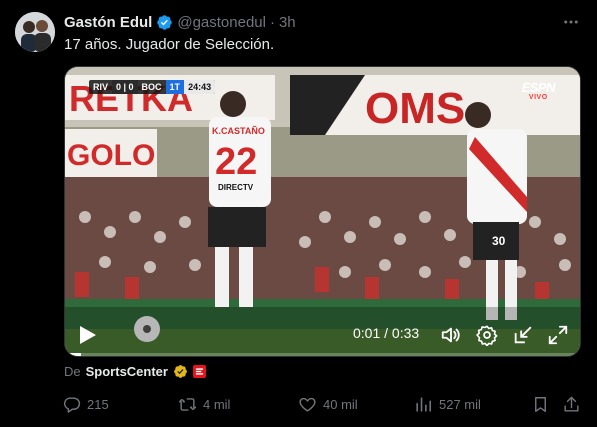  I want to click on reply-count: 215, so click(98, 404).